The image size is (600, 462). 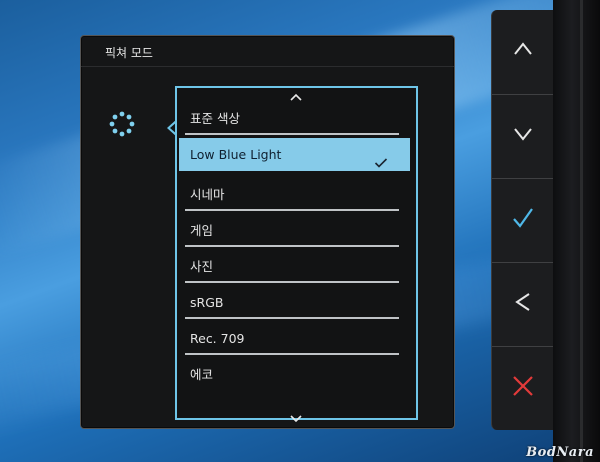 What do you see at coordinates (292, 230) in the screenshot?
I see `list-item-game: 게임` at bounding box center [292, 230].